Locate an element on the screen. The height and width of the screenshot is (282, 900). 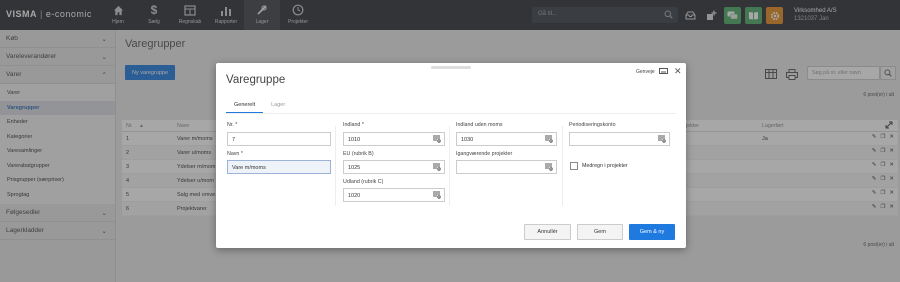
navn-label: Navn * is located at coordinates (235, 154).